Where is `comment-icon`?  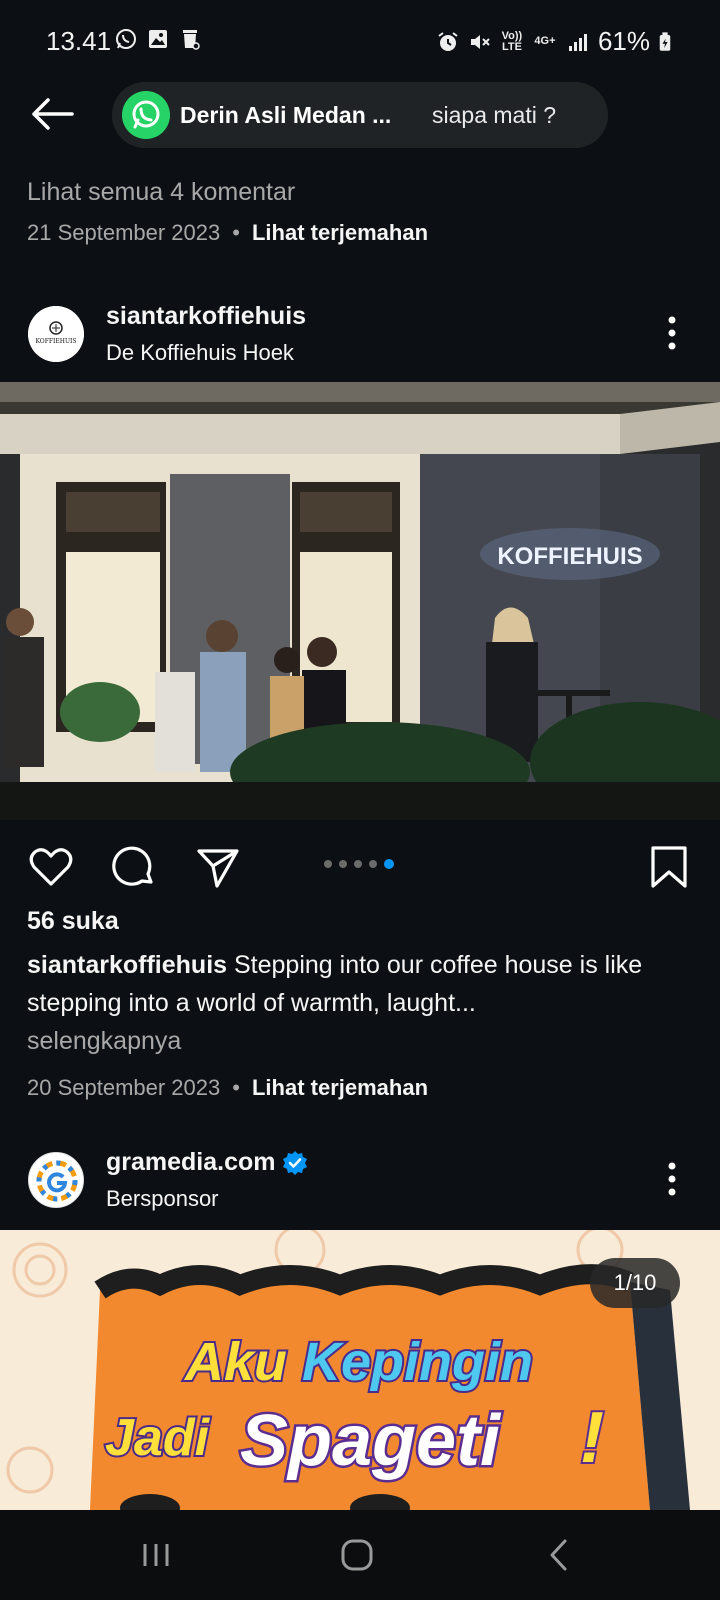
comment-icon is located at coordinates (134, 867).